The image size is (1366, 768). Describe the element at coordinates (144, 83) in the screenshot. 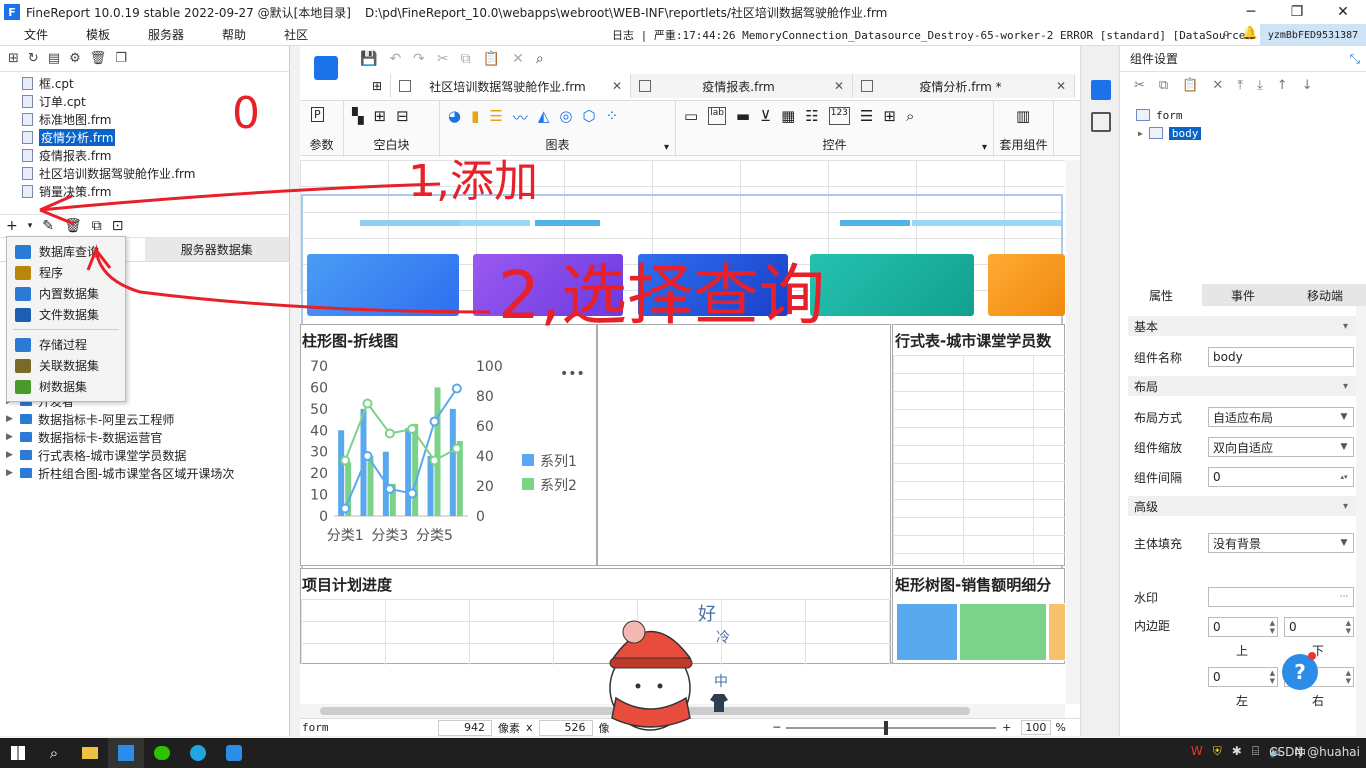

I see `template-item: 框.cpt` at that location.